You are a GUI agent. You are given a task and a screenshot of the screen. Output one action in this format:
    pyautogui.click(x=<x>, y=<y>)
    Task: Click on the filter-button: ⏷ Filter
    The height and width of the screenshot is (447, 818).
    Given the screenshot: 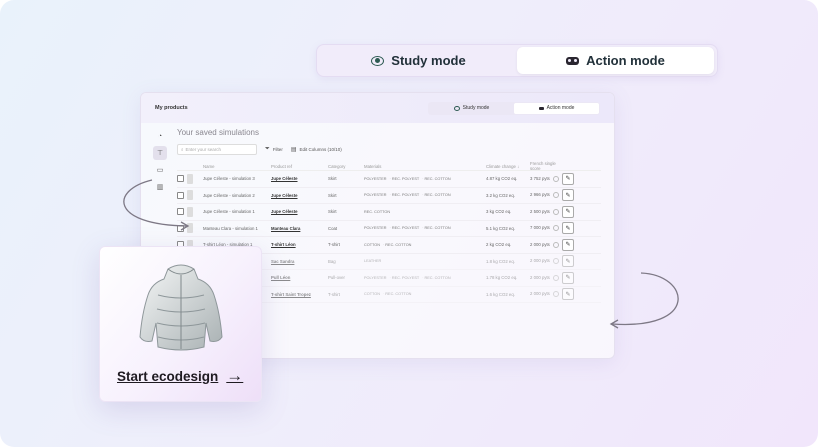 What is the action you would take?
    pyautogui.click(x=274, y=149)
    